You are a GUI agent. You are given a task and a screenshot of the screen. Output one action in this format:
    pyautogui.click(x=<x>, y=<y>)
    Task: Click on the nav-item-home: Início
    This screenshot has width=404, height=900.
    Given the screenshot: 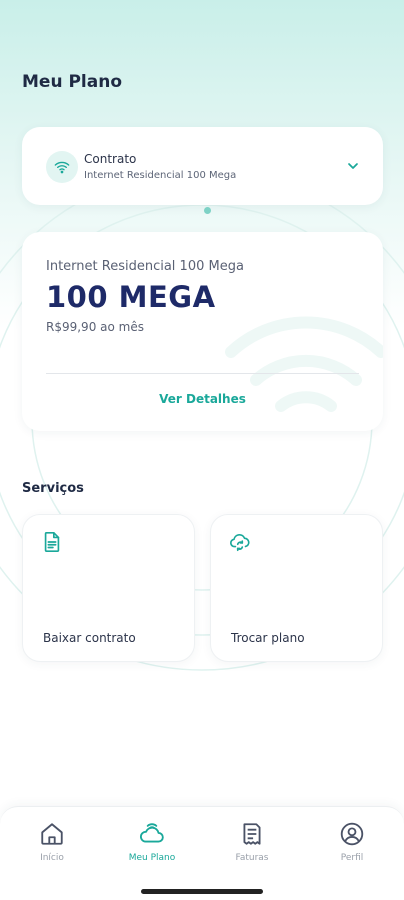 What is the action you would take?
    pyautogui.click(x=52, y=849)
    